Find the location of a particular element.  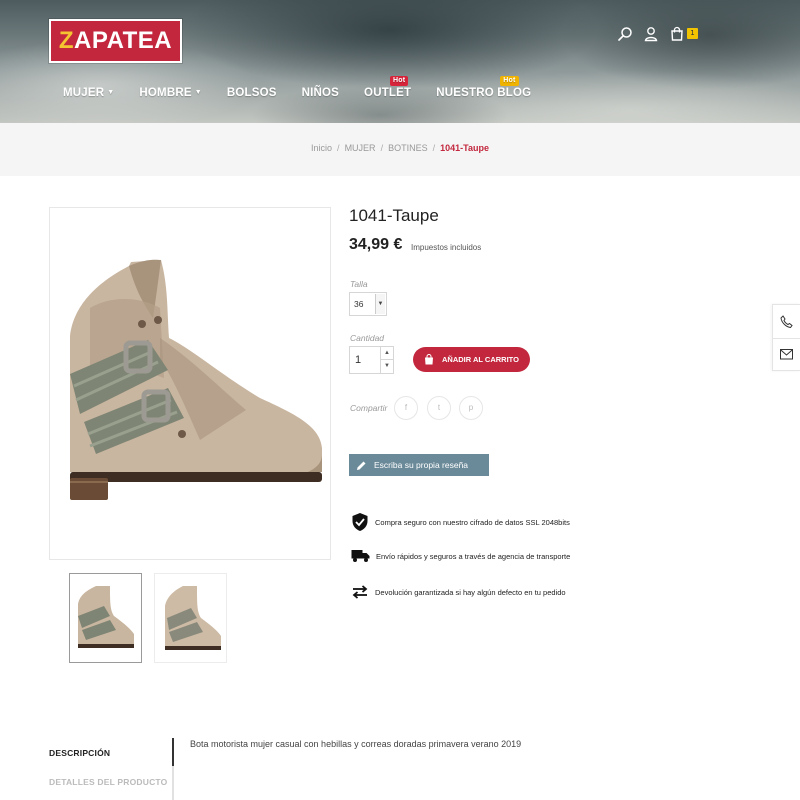

cart-count-badge: 1 is located at coordinates (692, 33).